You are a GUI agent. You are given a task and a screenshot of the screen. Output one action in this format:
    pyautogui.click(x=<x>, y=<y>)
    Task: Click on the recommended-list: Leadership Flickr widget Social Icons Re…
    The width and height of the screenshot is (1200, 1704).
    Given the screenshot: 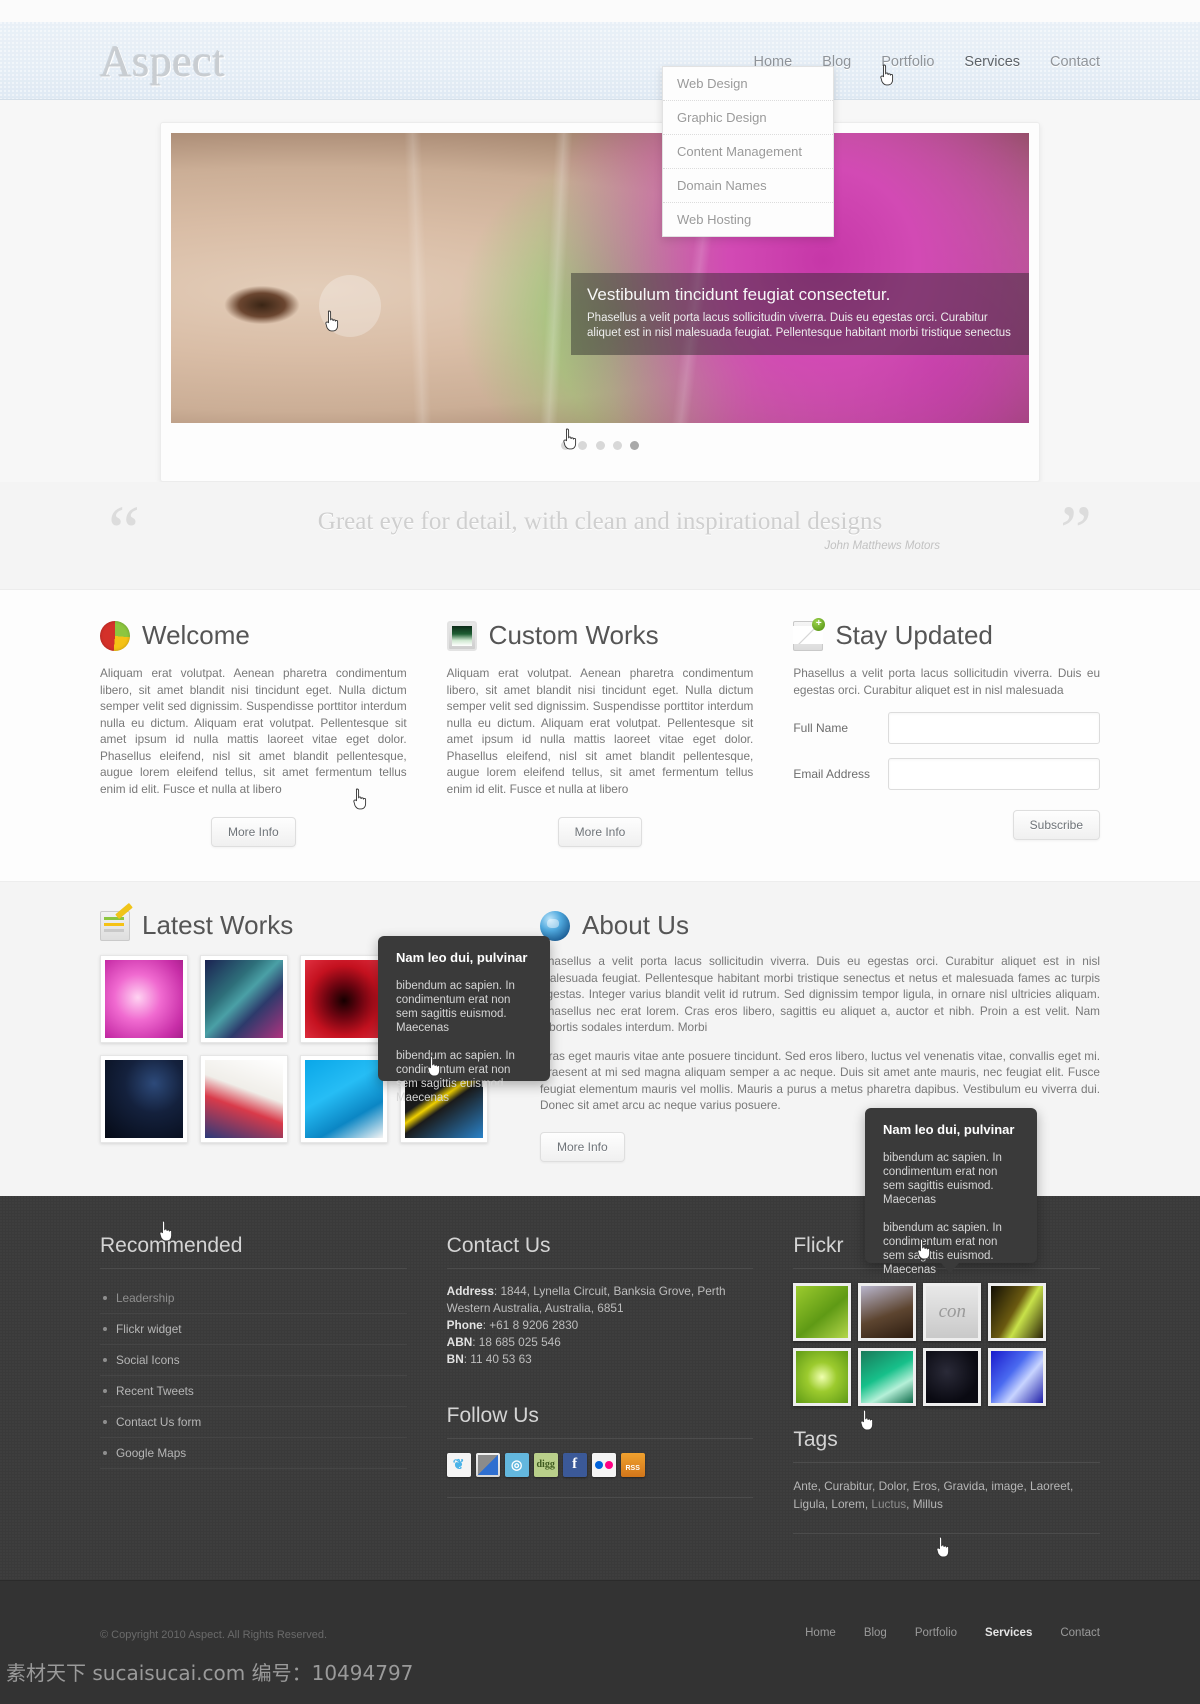 What is the action you would take?
    pyautogui.click(x=253, y=1376)
    